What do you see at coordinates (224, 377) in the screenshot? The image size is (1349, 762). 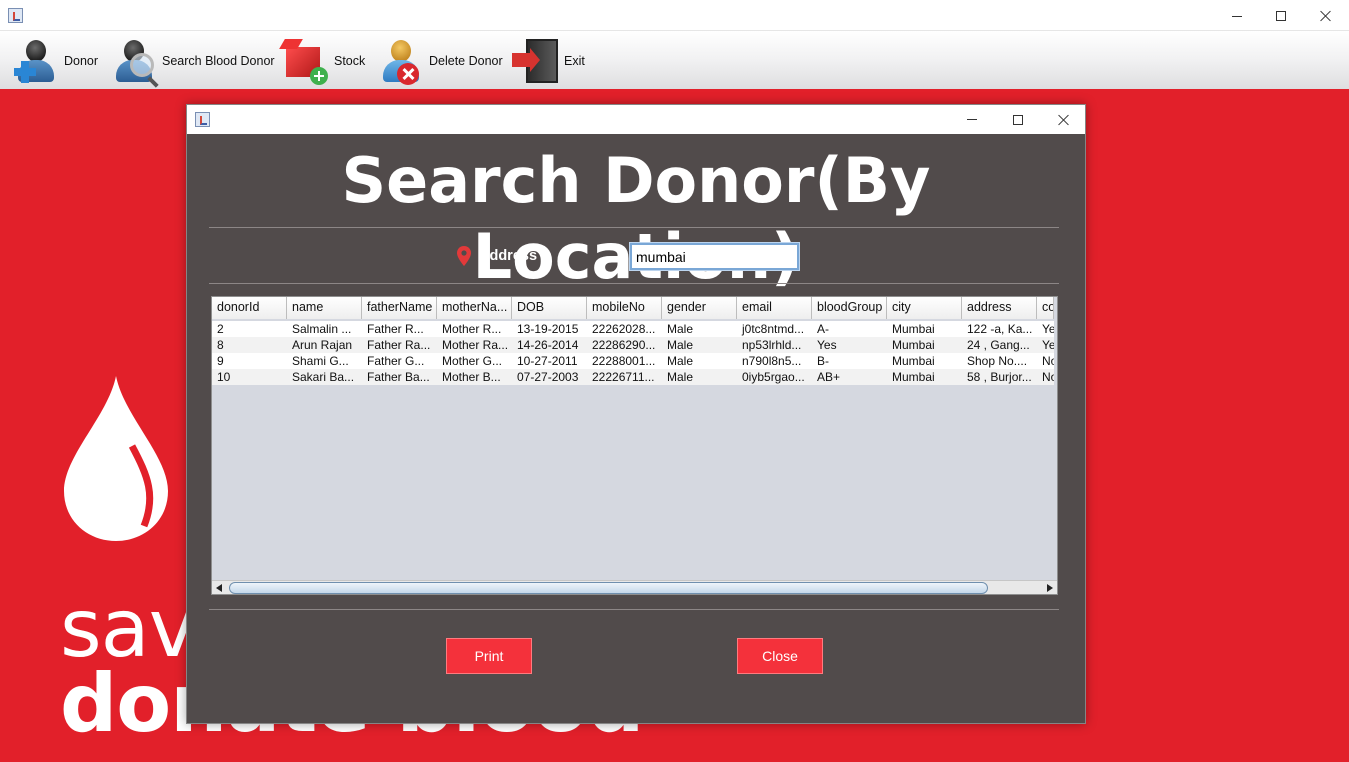 I see `table-cell: 10` at bounding box center [224, 377].